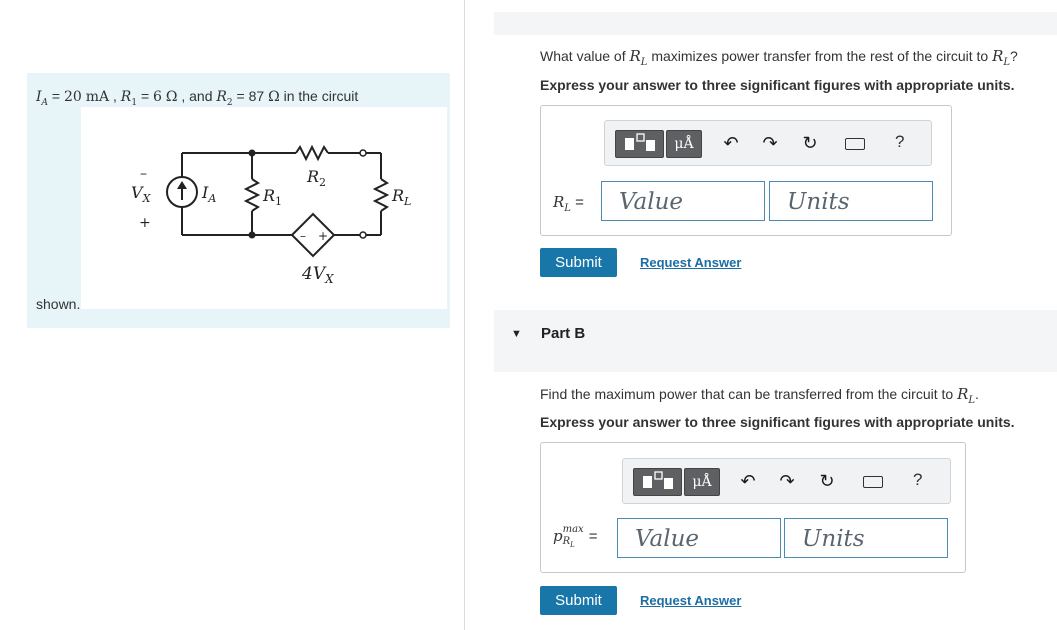  What do you see at coordinates (578, 600) in the screenshot?
I see `part-b-submit-button: Submit` at bounding box center [578, 600].